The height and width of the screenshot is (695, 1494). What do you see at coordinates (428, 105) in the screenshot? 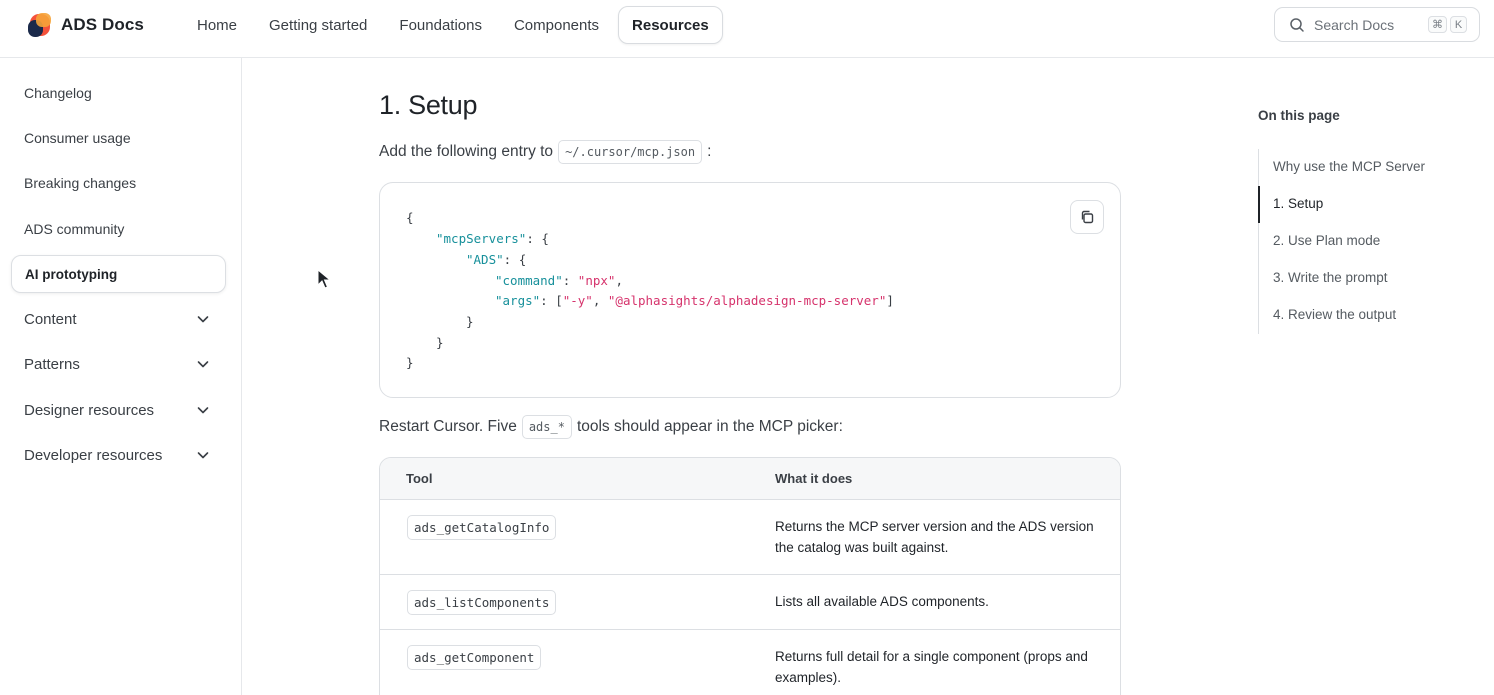
I see `section-heading: 1. Setup` at bounding box center [428, 105].